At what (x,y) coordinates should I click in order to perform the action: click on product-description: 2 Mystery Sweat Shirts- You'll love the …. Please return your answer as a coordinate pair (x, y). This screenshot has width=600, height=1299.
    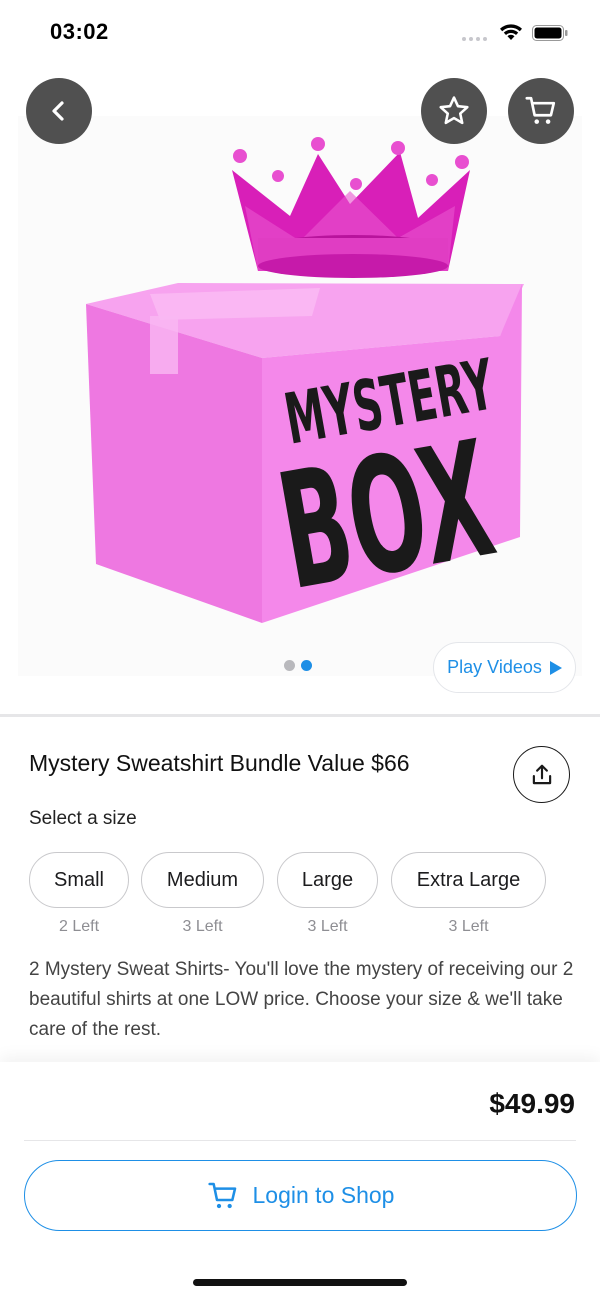
    Looking at the image, I should click on (301, 999).